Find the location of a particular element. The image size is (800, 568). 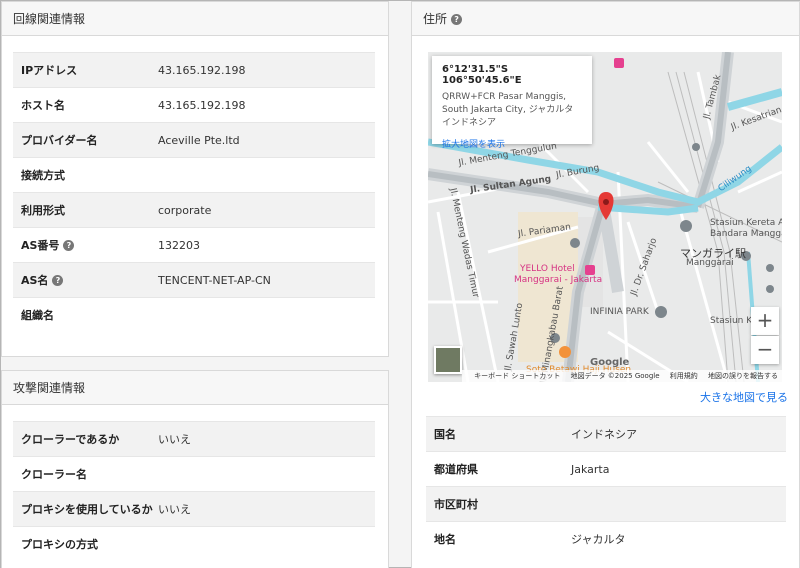

table-row: 地名 ジャカルタ is located at coordinates (606, 539).